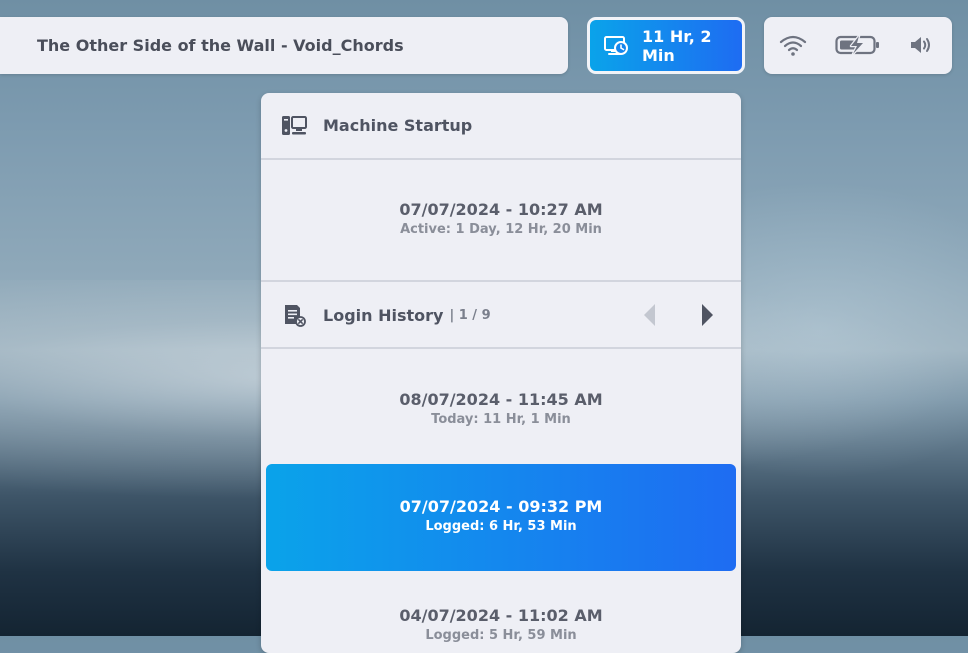 This screenshot has height=653, width=968. Describe the element at coordinates (501, 125) in the screenshot. I see `machine-startup-header: Machine Startup` at that location.